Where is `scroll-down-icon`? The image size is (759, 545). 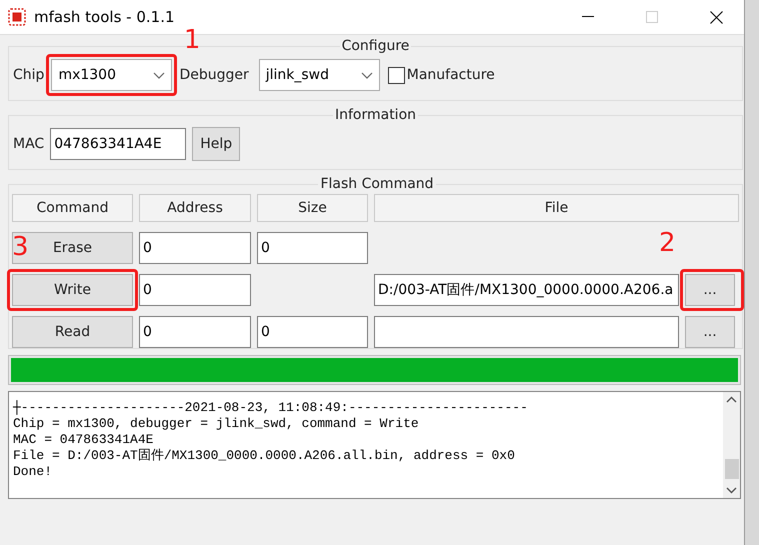 scroll-down-icon is located at coordinates (731, 490).